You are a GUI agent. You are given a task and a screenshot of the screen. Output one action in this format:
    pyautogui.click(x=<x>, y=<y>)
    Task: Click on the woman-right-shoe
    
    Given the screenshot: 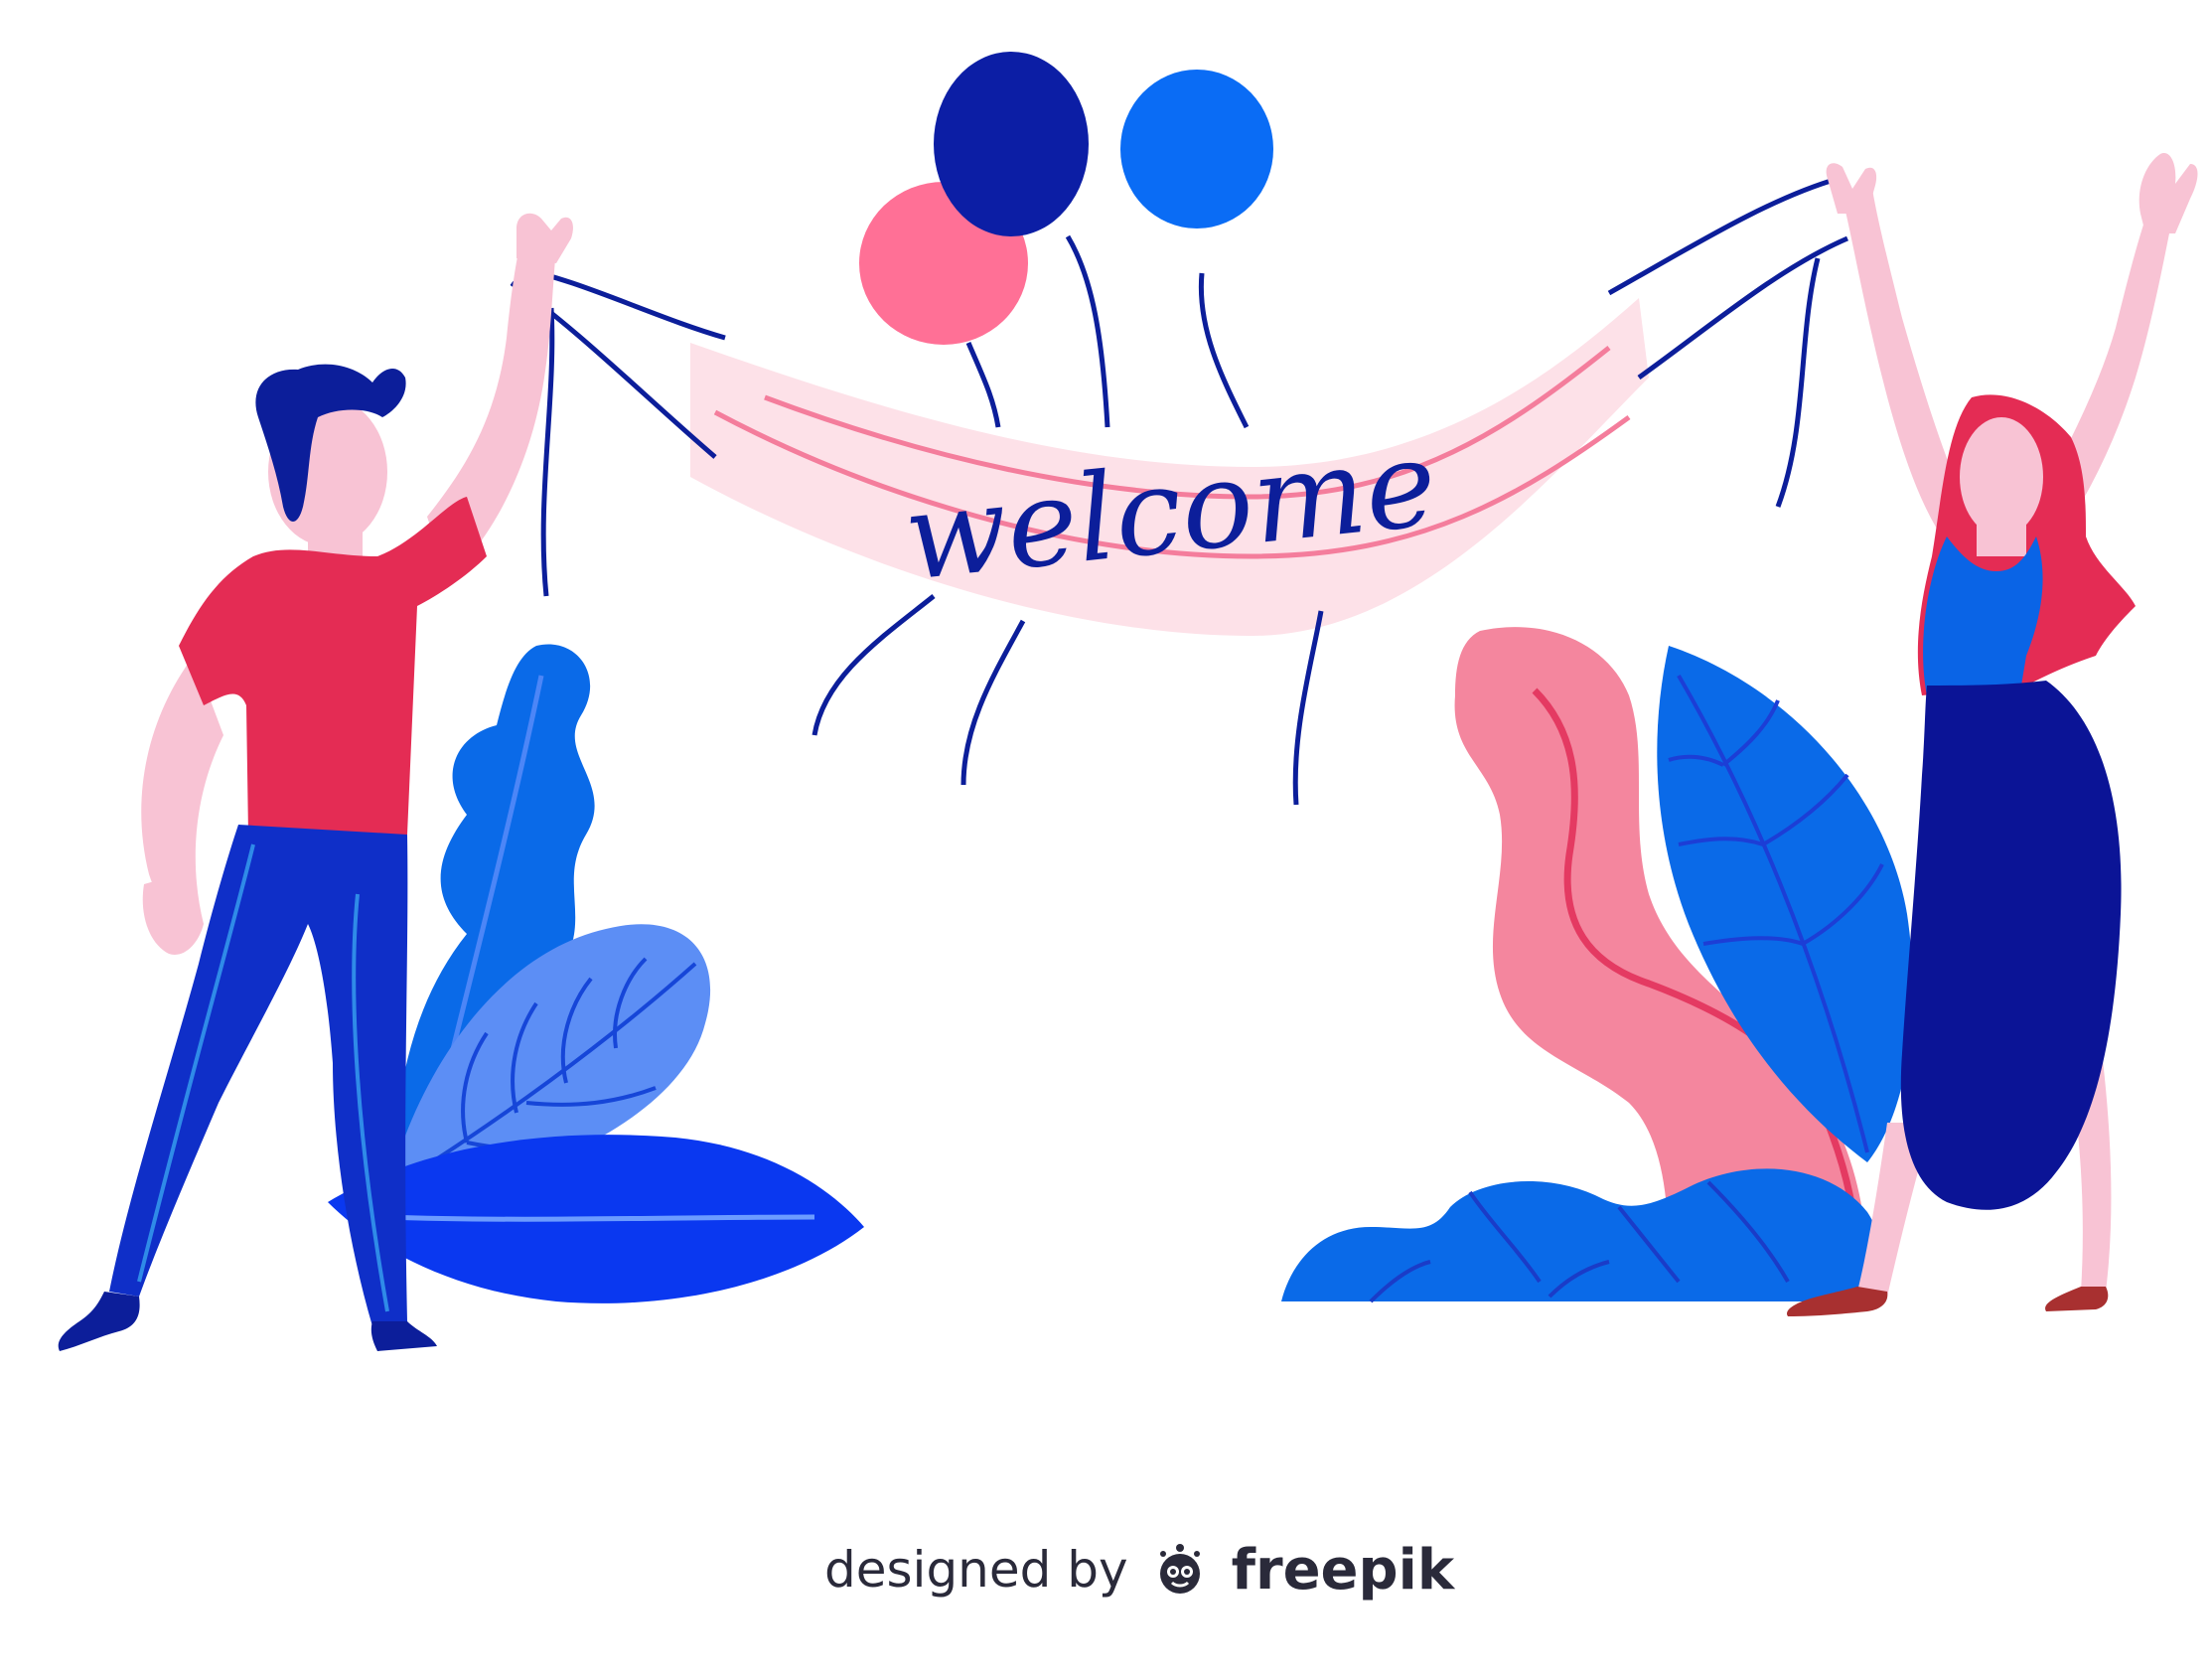 What is the action you would take?
    pyautogui.click(x=2077, y=1299)
    